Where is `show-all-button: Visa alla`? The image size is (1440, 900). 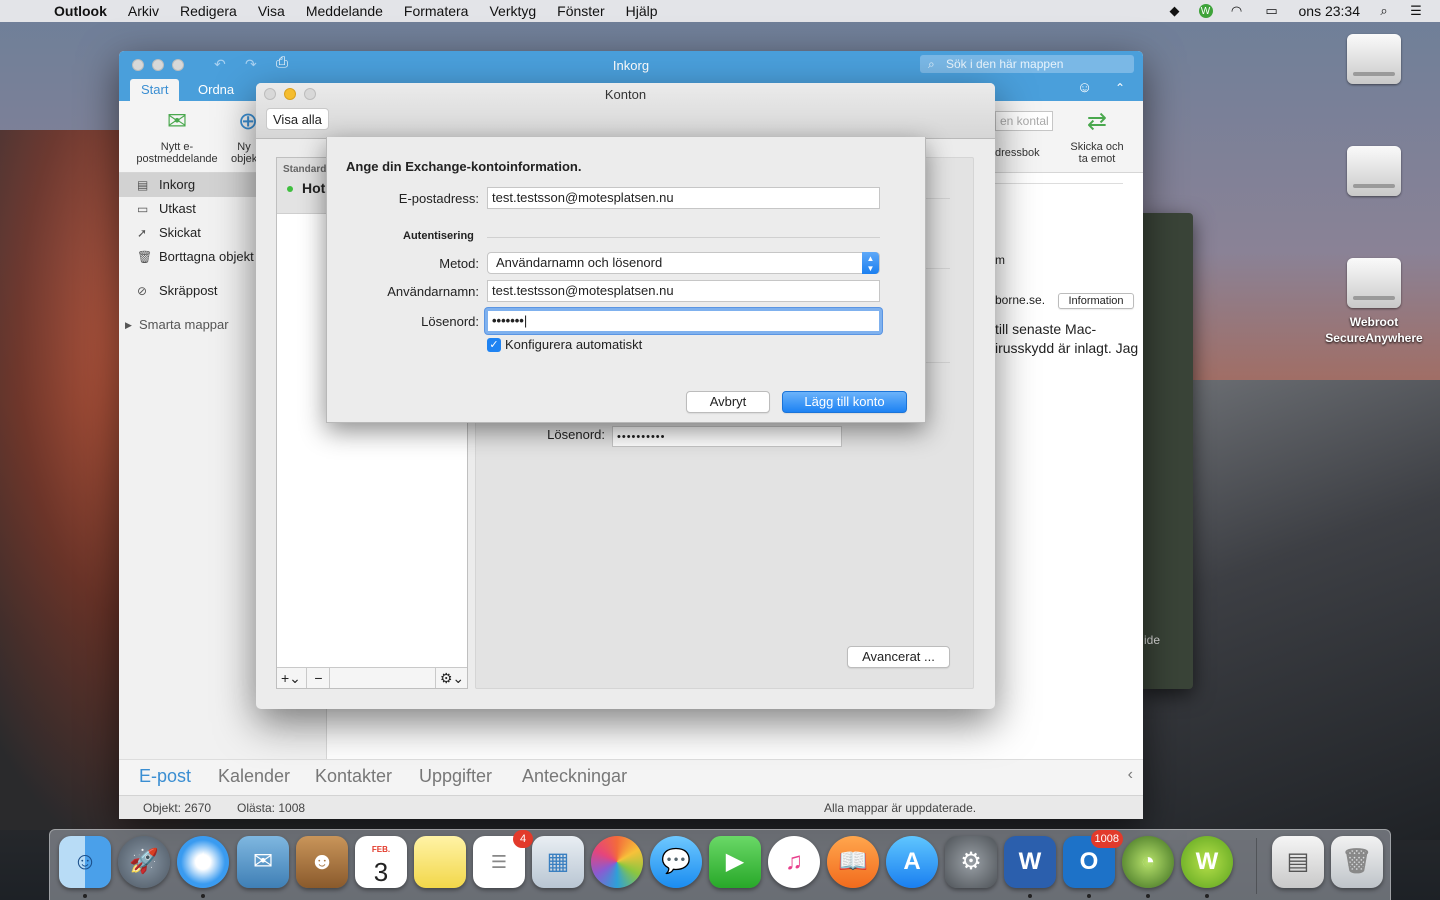 show-all-button: Visa alla is located at coordinates (297, 119).